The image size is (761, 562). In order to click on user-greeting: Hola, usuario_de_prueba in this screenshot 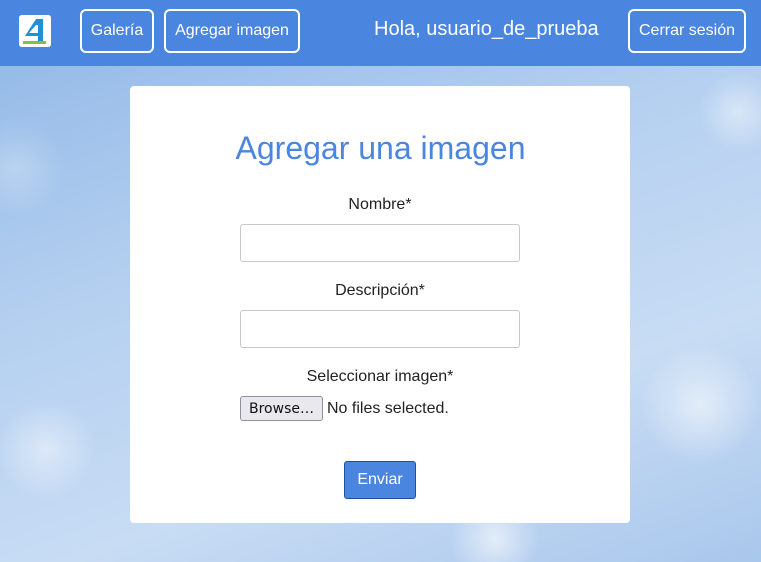, I will do `click(486, 29)`.